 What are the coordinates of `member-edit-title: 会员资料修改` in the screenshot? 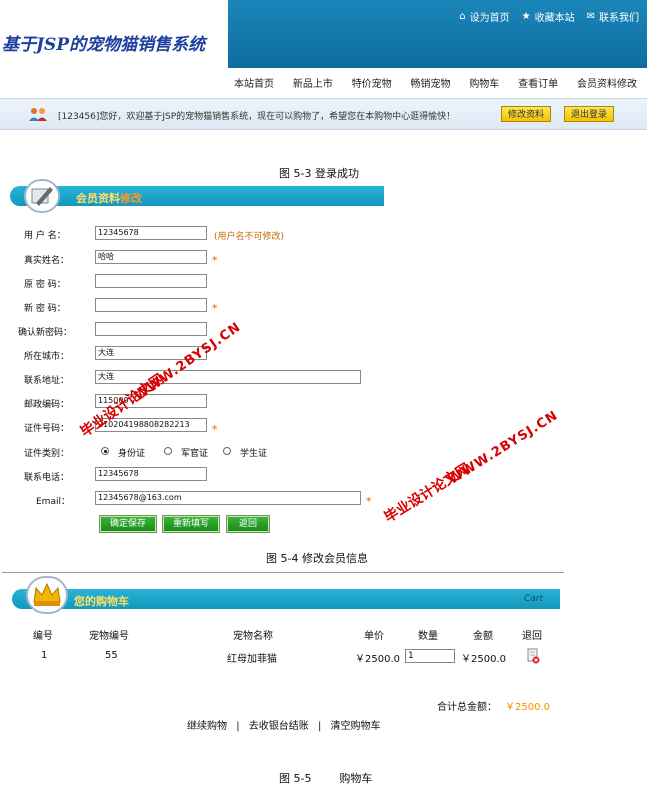 It's located at (109, 198).